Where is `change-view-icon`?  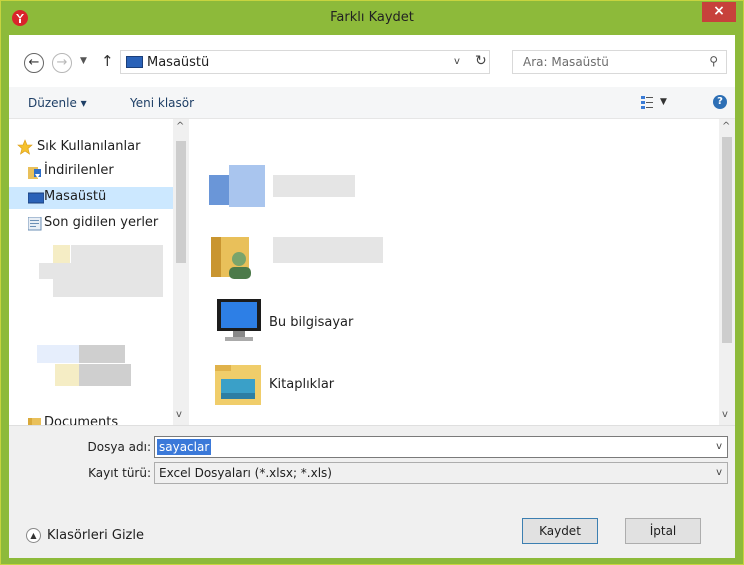 change-view-icon is located at coordinates (647, 102).